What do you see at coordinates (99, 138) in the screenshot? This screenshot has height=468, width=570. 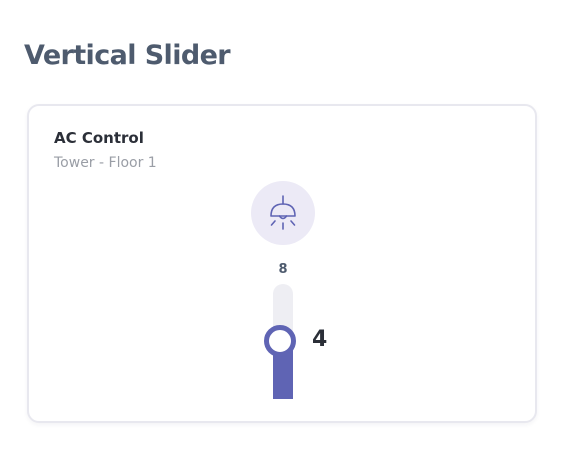 I see `card-title: AC Control` at bounding box center [99, 138].